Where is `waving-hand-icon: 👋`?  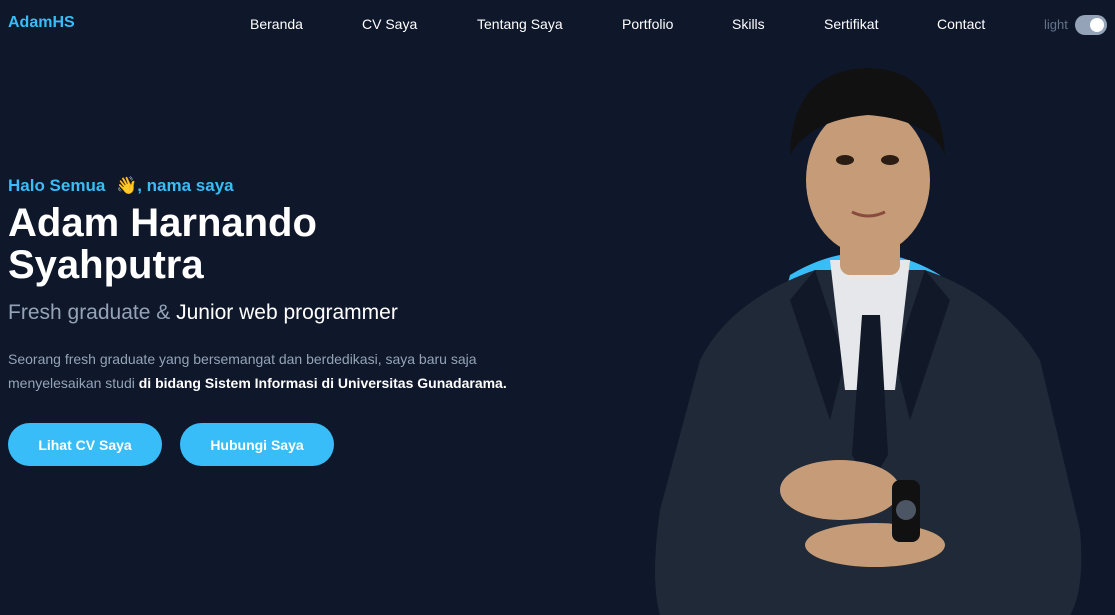 waving-hand-icon: 👋 is located at coordinates (127, 185).